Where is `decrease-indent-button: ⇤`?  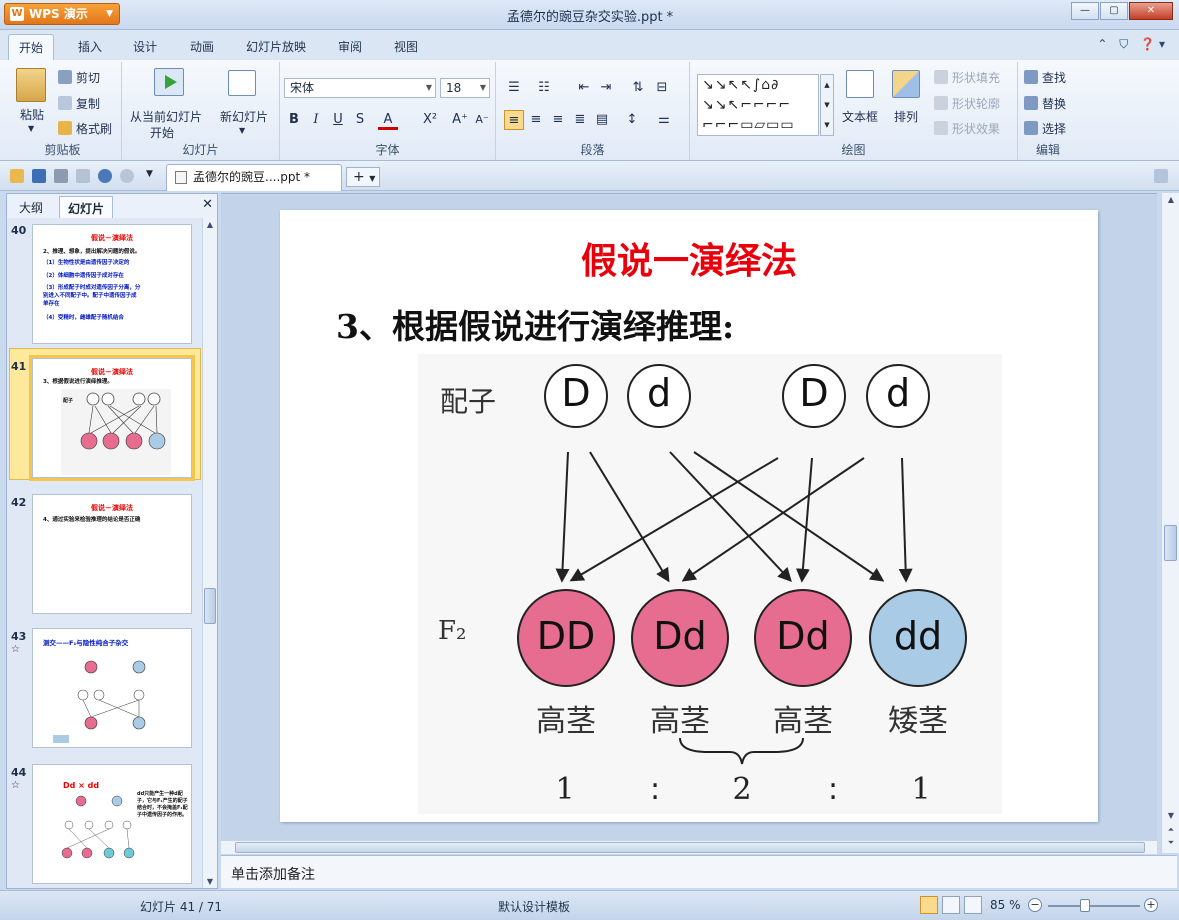 decrease-indent-button: ⇤ is located at coordinates (584, 88).